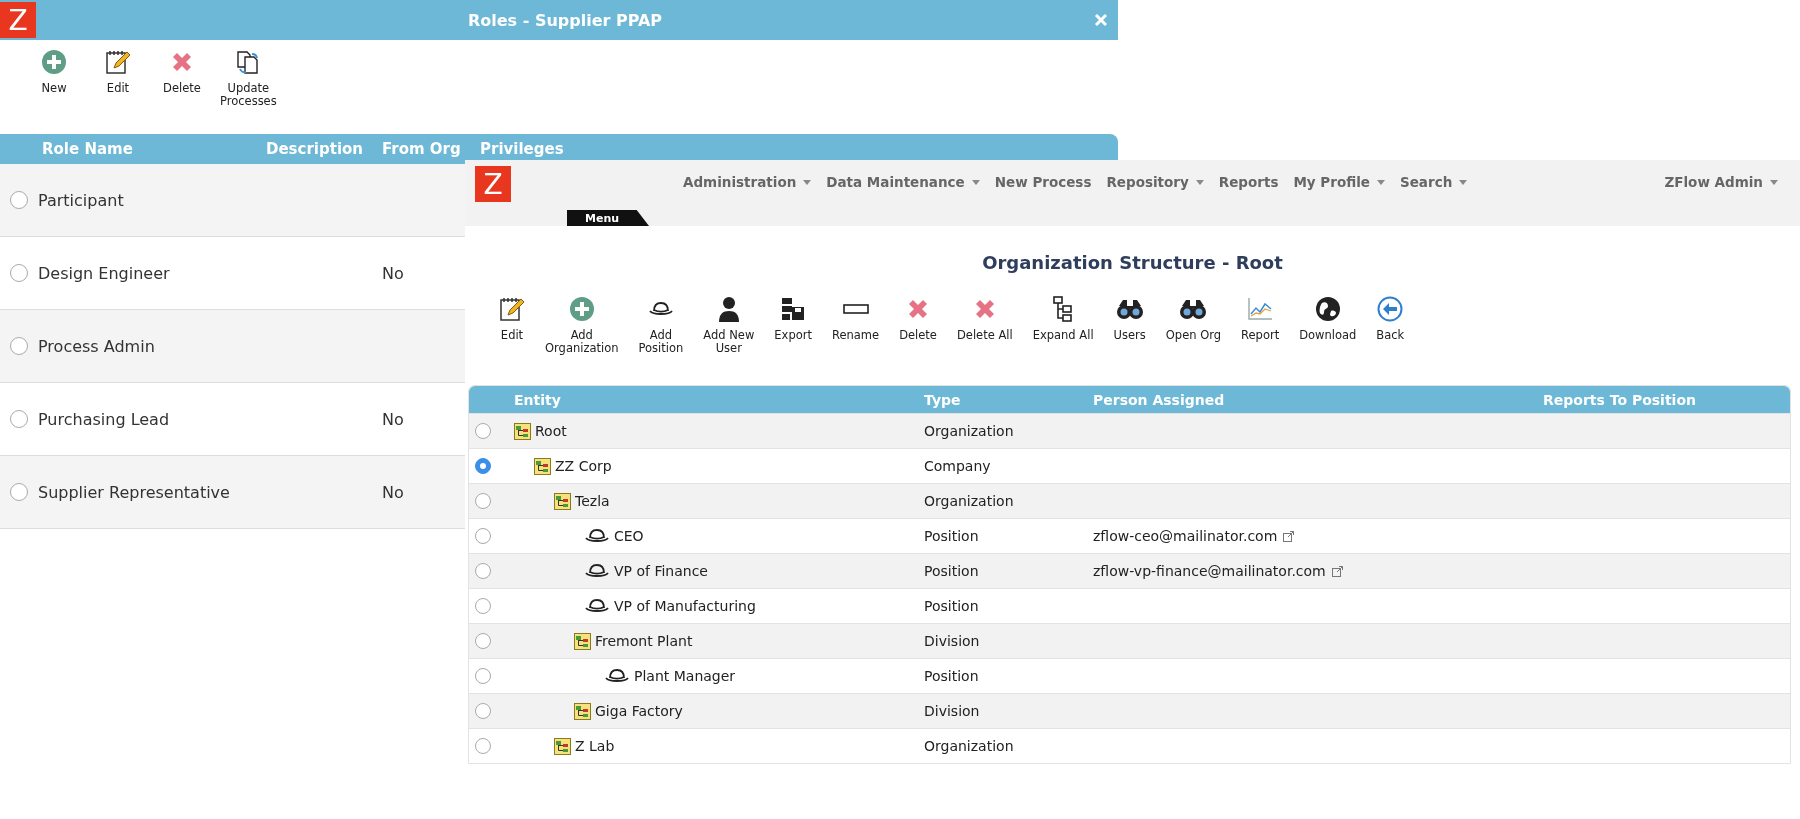 The width and height of the screenshot is (1800, 819). What do you see at coordinates (957, 466) in the screenshot?
I see `table-cell-text: Company` at bounding box center [957, 466].